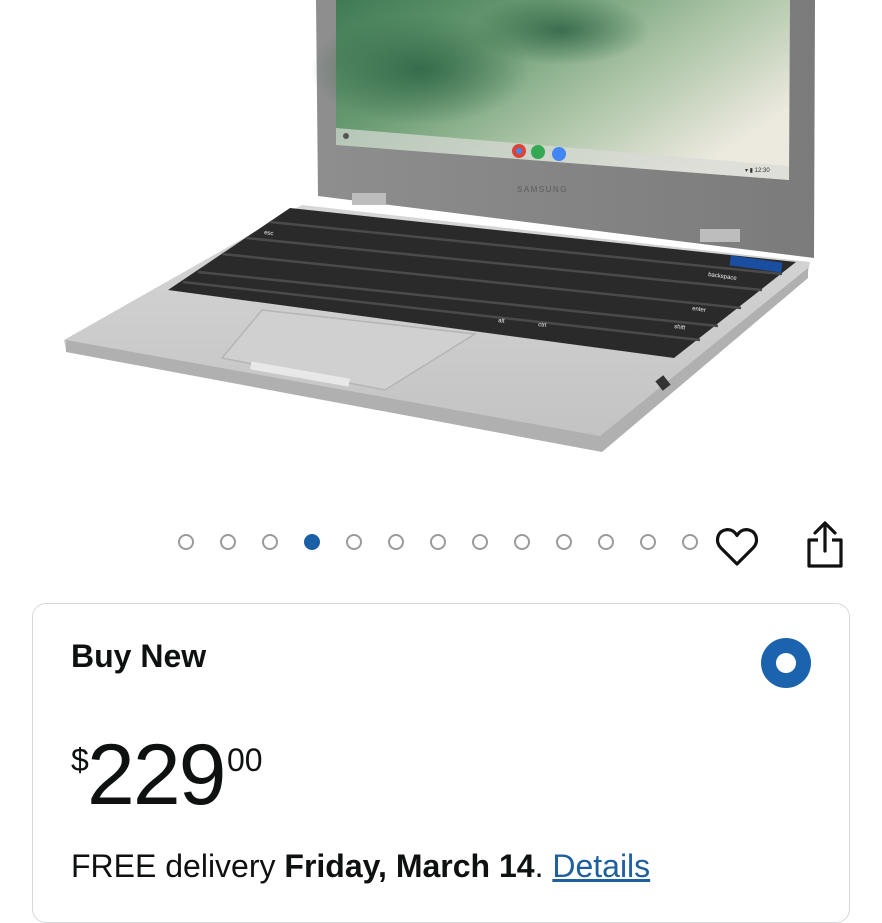  Describe the element at coordinates (501, 321) in the screenshot. I see `key-label-alt: alt` at that location.